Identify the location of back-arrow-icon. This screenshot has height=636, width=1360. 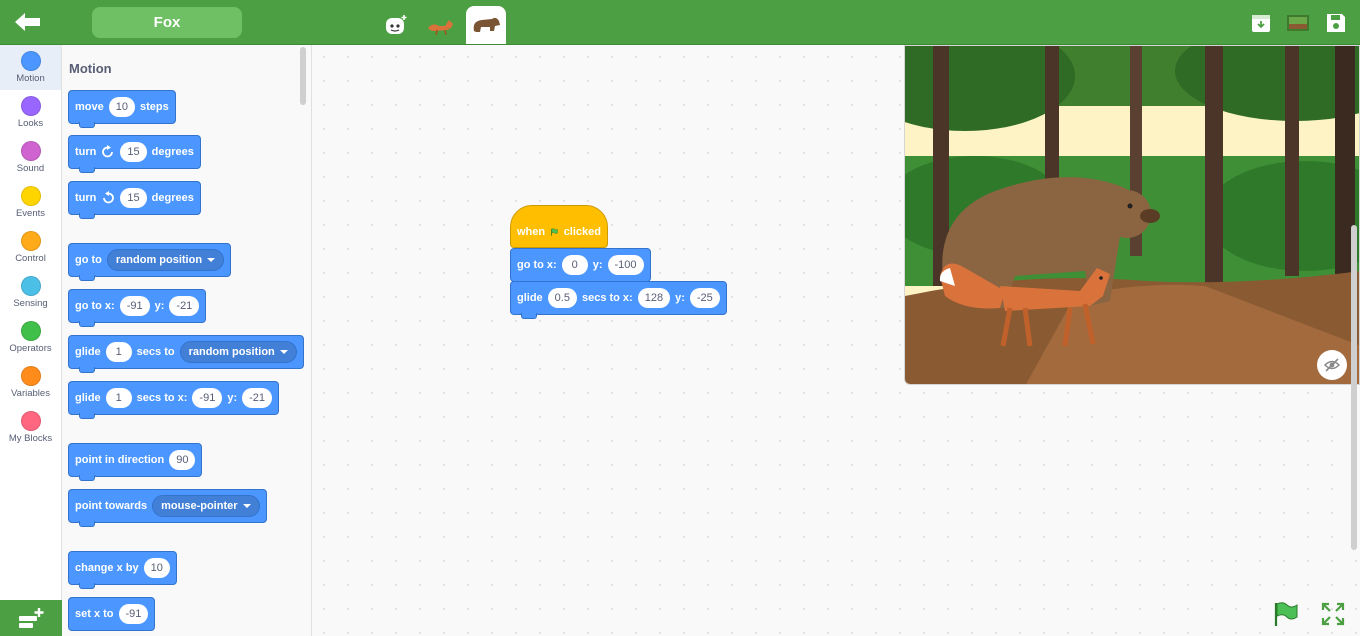
(28, 22).